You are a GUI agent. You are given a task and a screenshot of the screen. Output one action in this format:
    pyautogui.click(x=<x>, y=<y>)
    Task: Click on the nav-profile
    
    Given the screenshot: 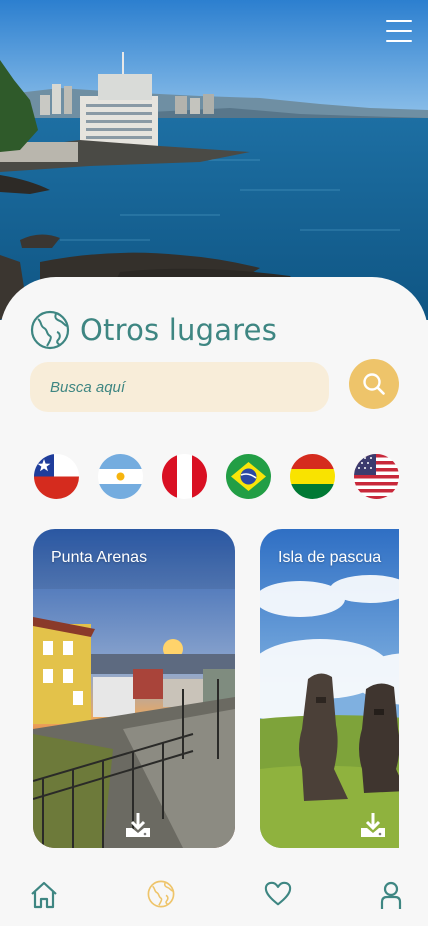 What is the action you would take?
    pyautogui.click(x=393, y=895)
    